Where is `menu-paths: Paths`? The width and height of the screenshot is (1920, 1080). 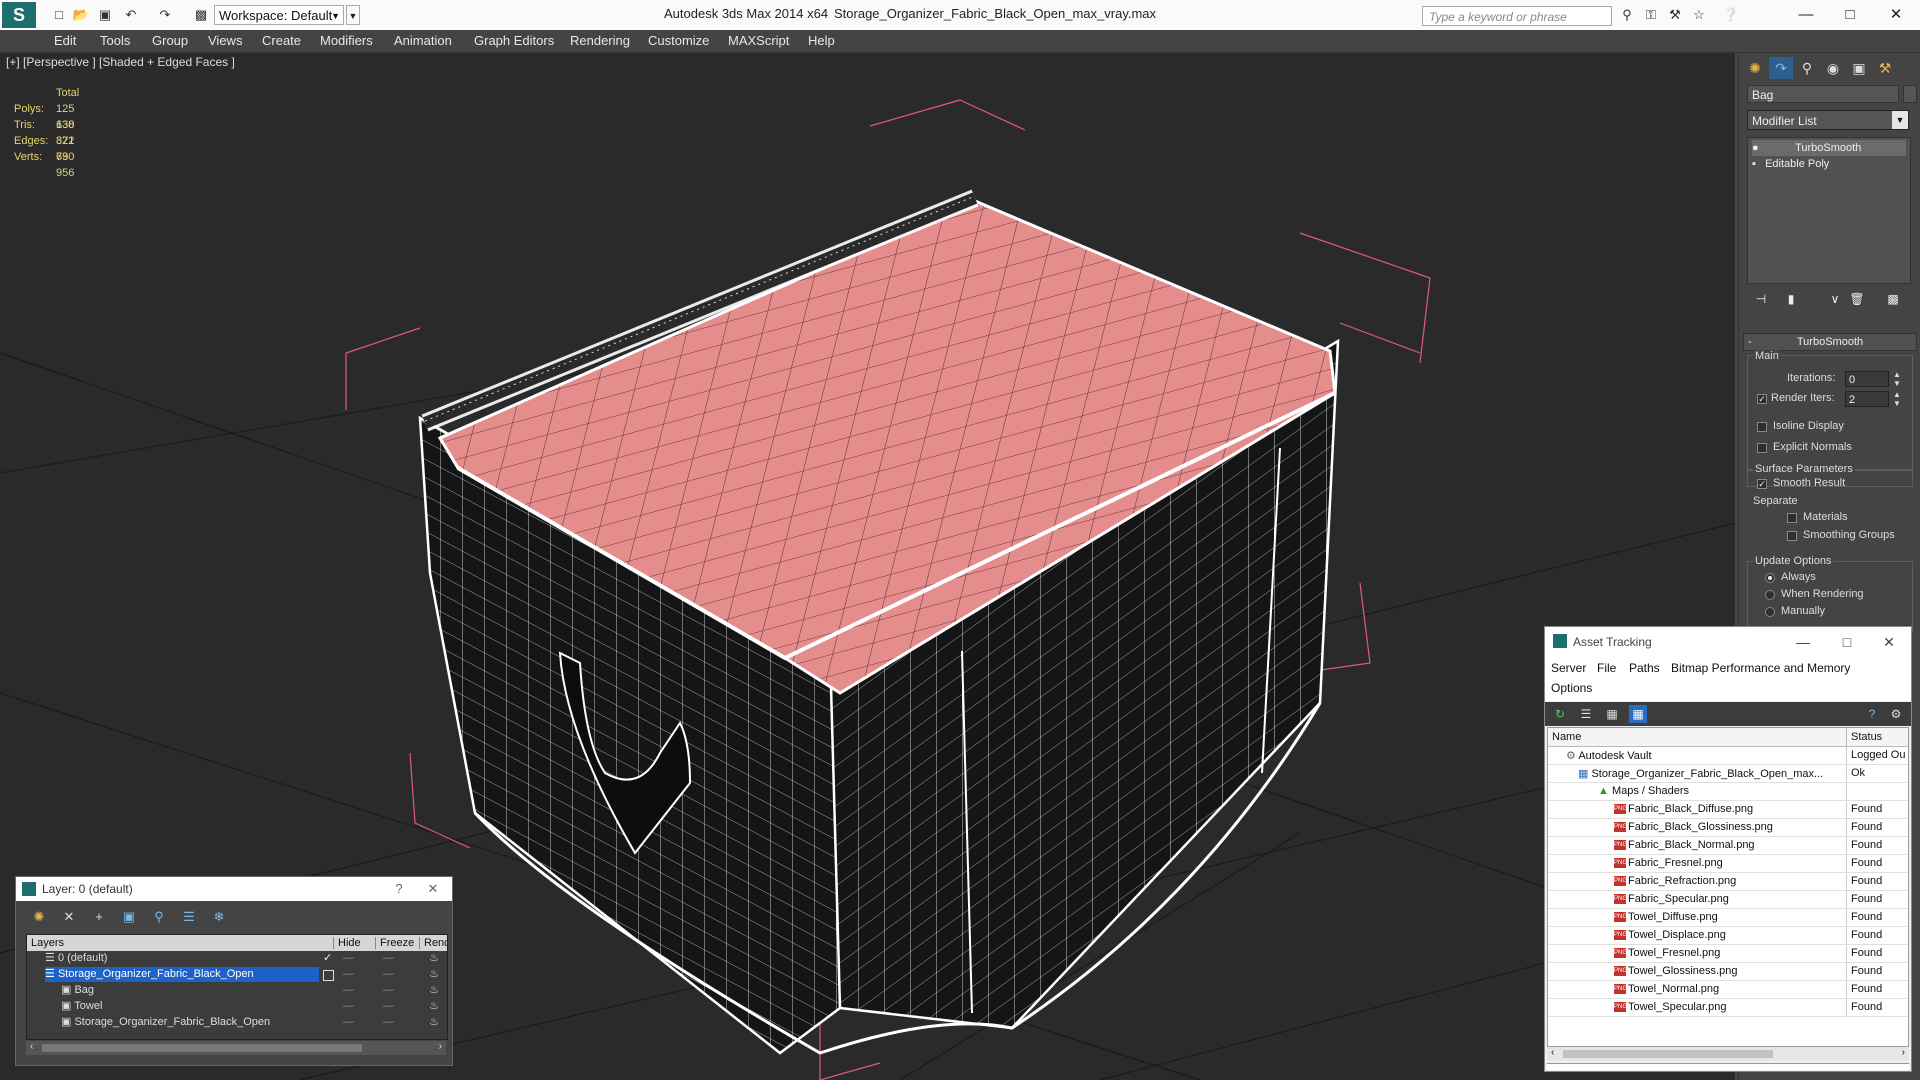
menu-paths: Paths is located at coordinates (1644, 668).